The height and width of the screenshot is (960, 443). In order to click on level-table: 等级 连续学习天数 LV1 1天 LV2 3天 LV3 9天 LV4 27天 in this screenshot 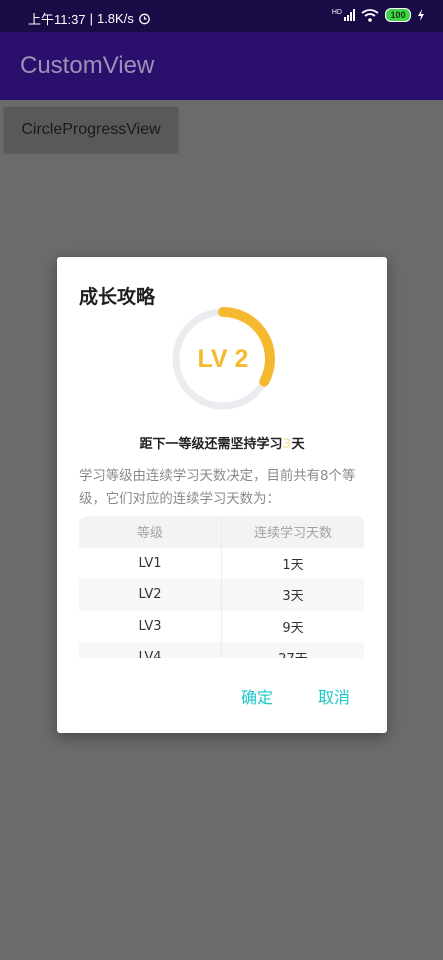, I will do `click(221, 587)`.